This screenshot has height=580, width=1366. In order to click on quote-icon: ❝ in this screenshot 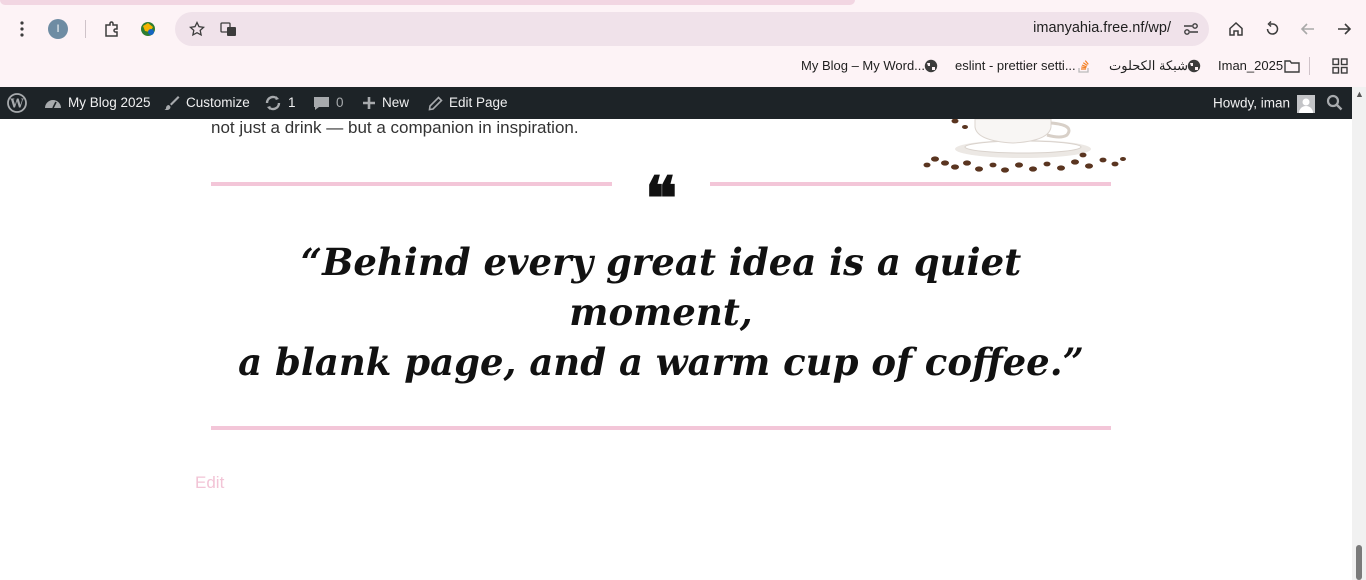, I will do `click(661, 199)`.